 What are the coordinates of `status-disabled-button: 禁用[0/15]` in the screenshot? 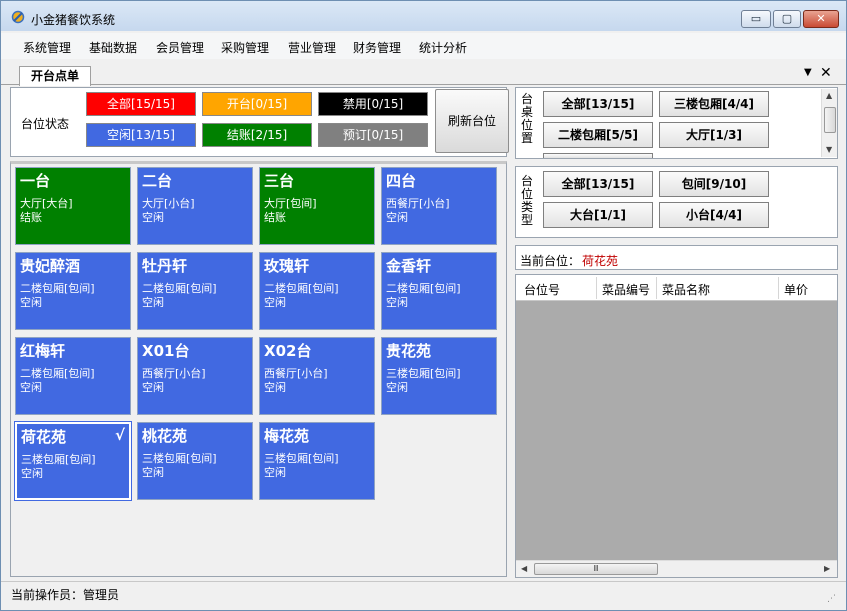 It's located at (373, 104).